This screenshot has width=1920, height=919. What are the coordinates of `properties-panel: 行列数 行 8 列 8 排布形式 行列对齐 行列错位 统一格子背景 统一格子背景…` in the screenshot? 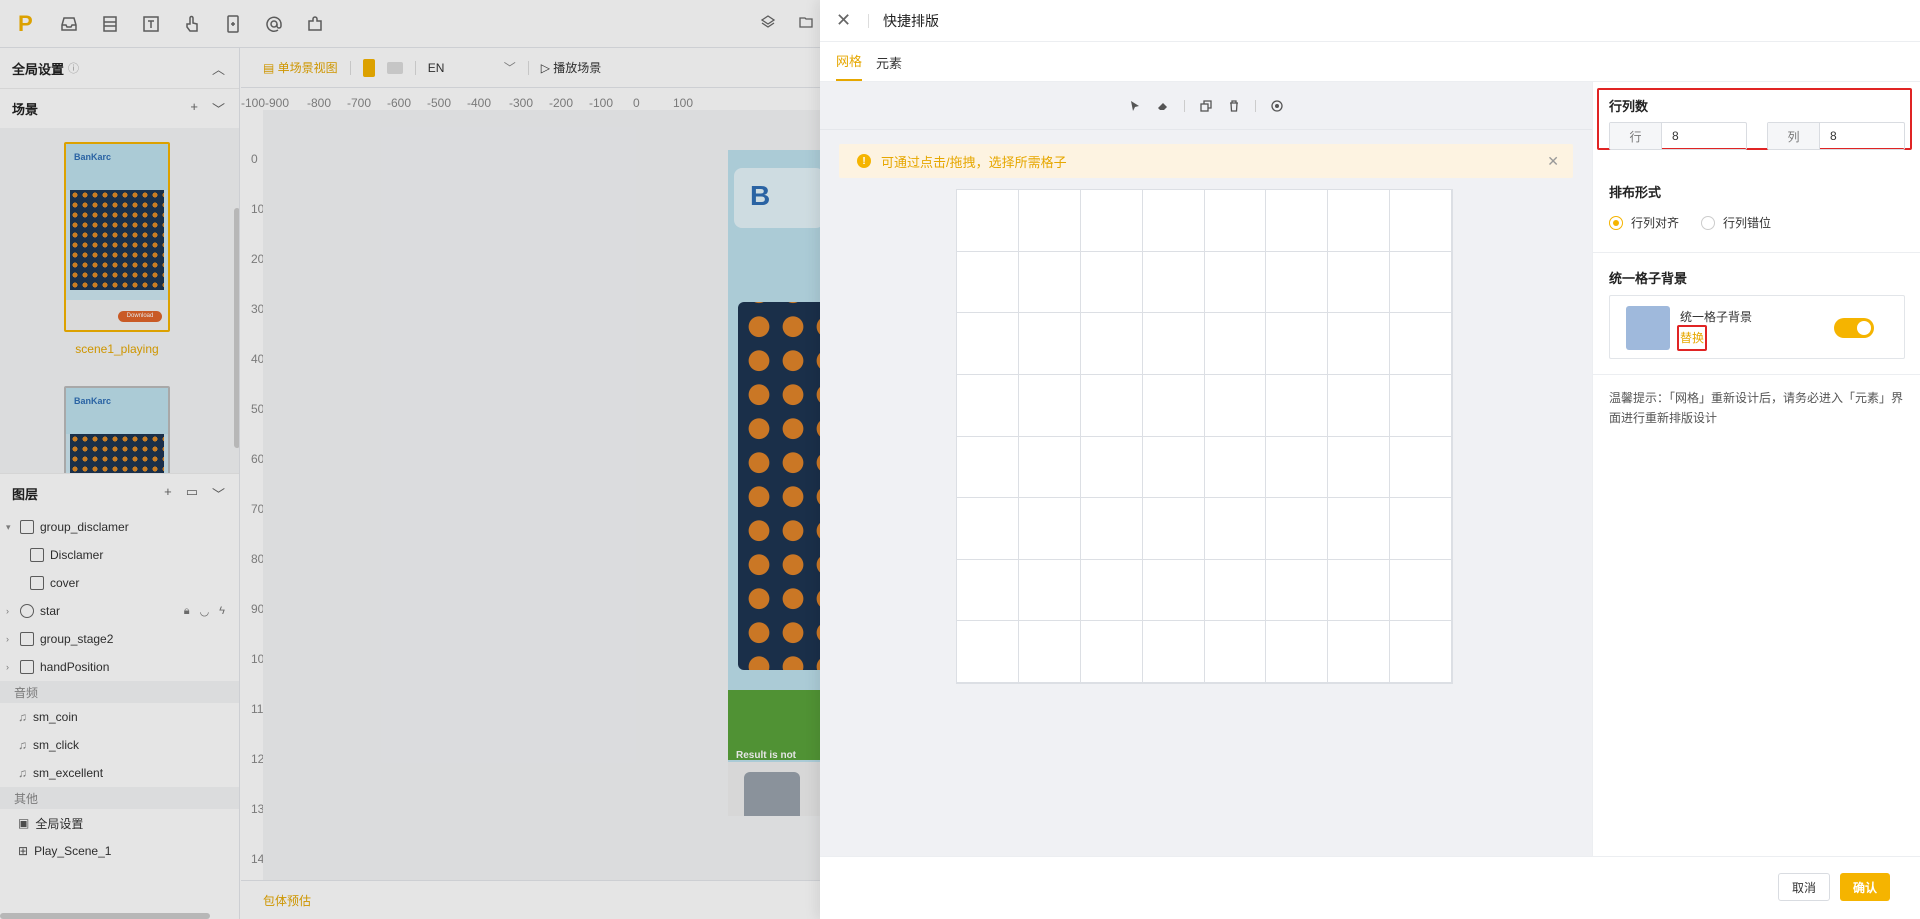 It's located at (1756, 469).